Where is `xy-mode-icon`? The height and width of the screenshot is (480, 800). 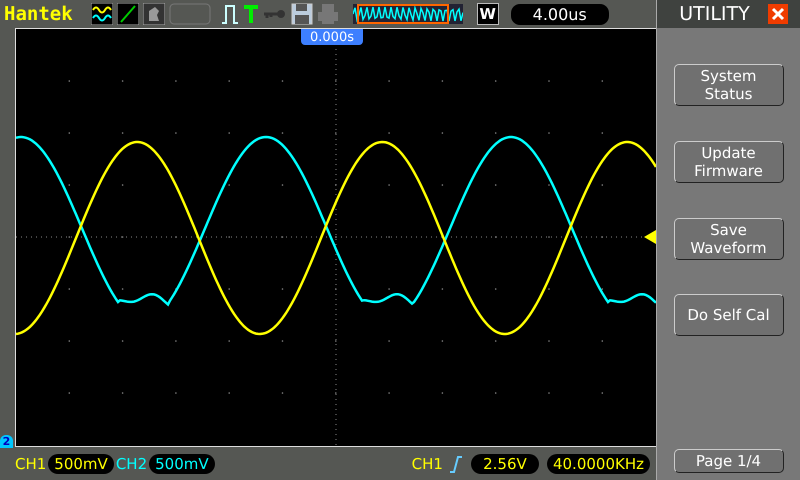
xy-mode-icon is located at coordinates (127, 14).